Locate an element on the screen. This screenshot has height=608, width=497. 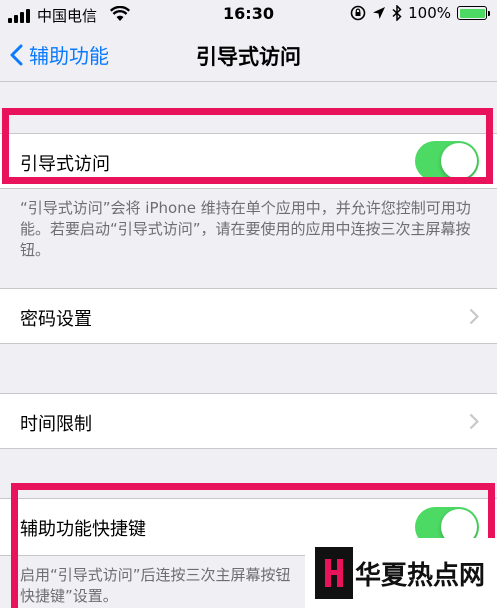
navigation-bar: 辅助功能 引导式访问 is located at coordinates (248, 56).